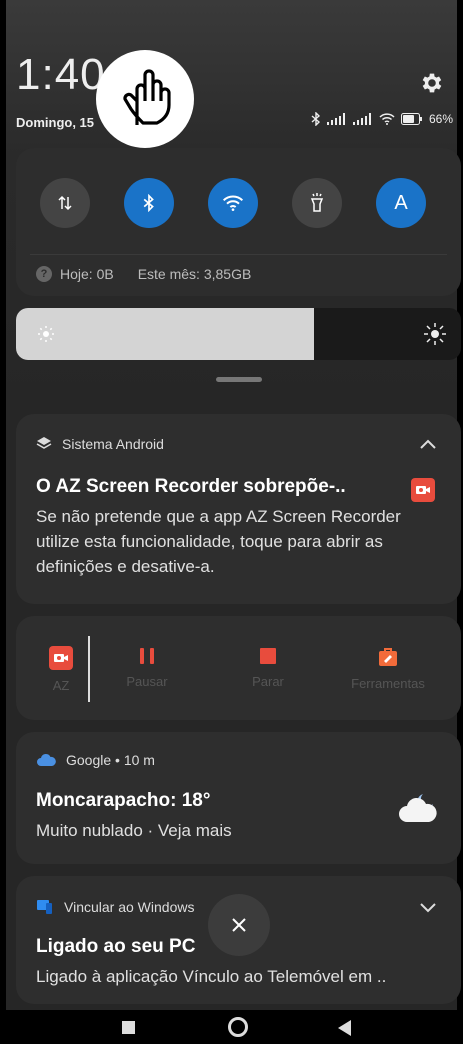  I want to click on battery-icon, so click(411, 119).